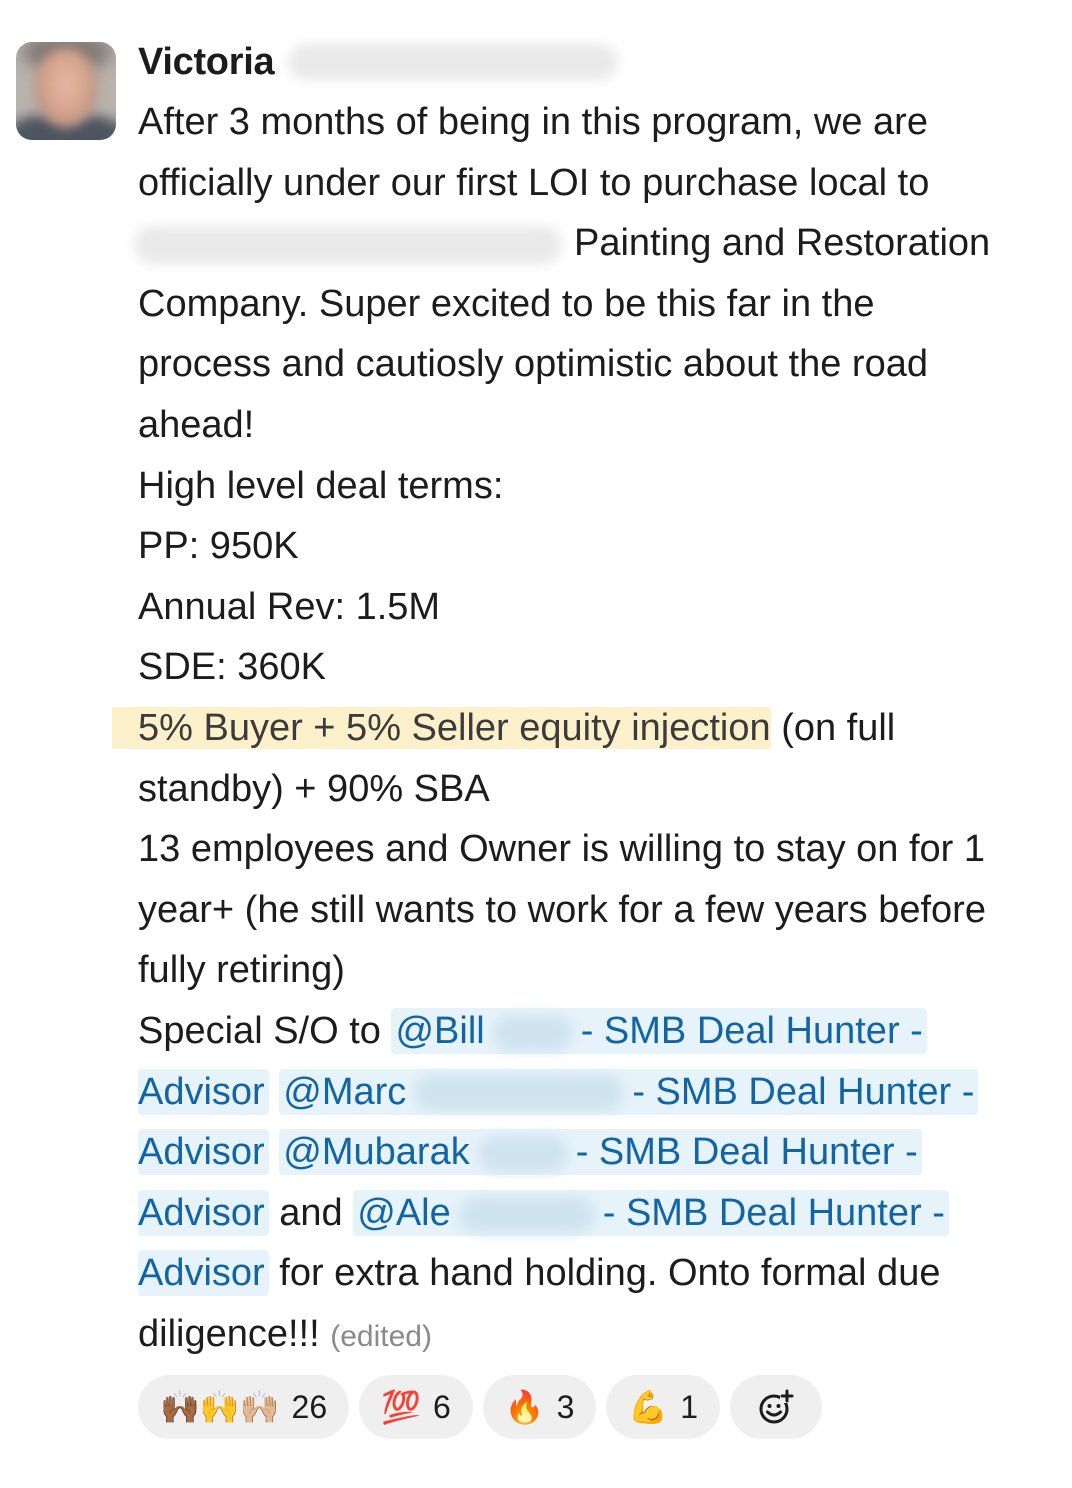 The width and height of the screenshot is (1072, 1488). Describe the element at coordinates (480, 1407) in the screenshot. I see `reactions-bar: 🙌🏾🙌🙌🏼 26 💯 6 🔥 3 💪 1` at that location.